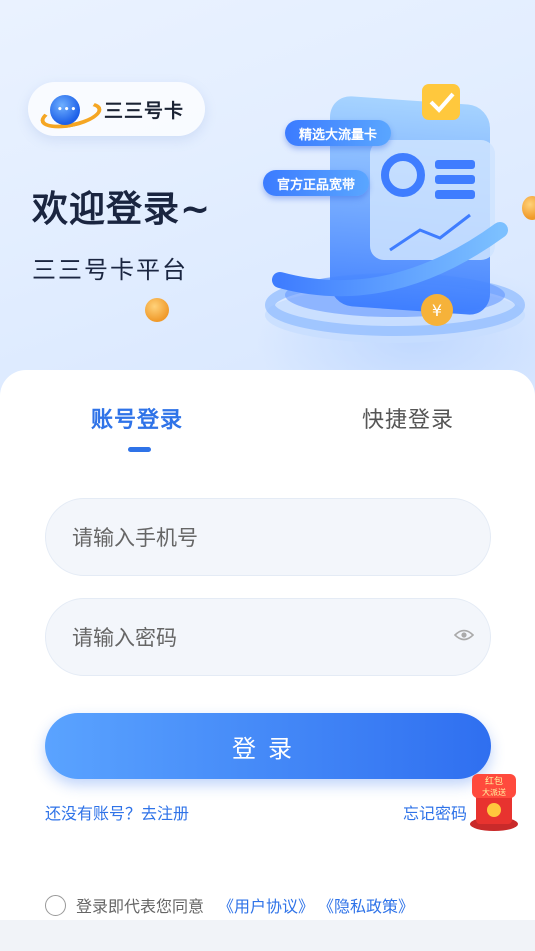 This screenshot has height=951, width=535. I want to click on eye-icon, so click(464, 635).